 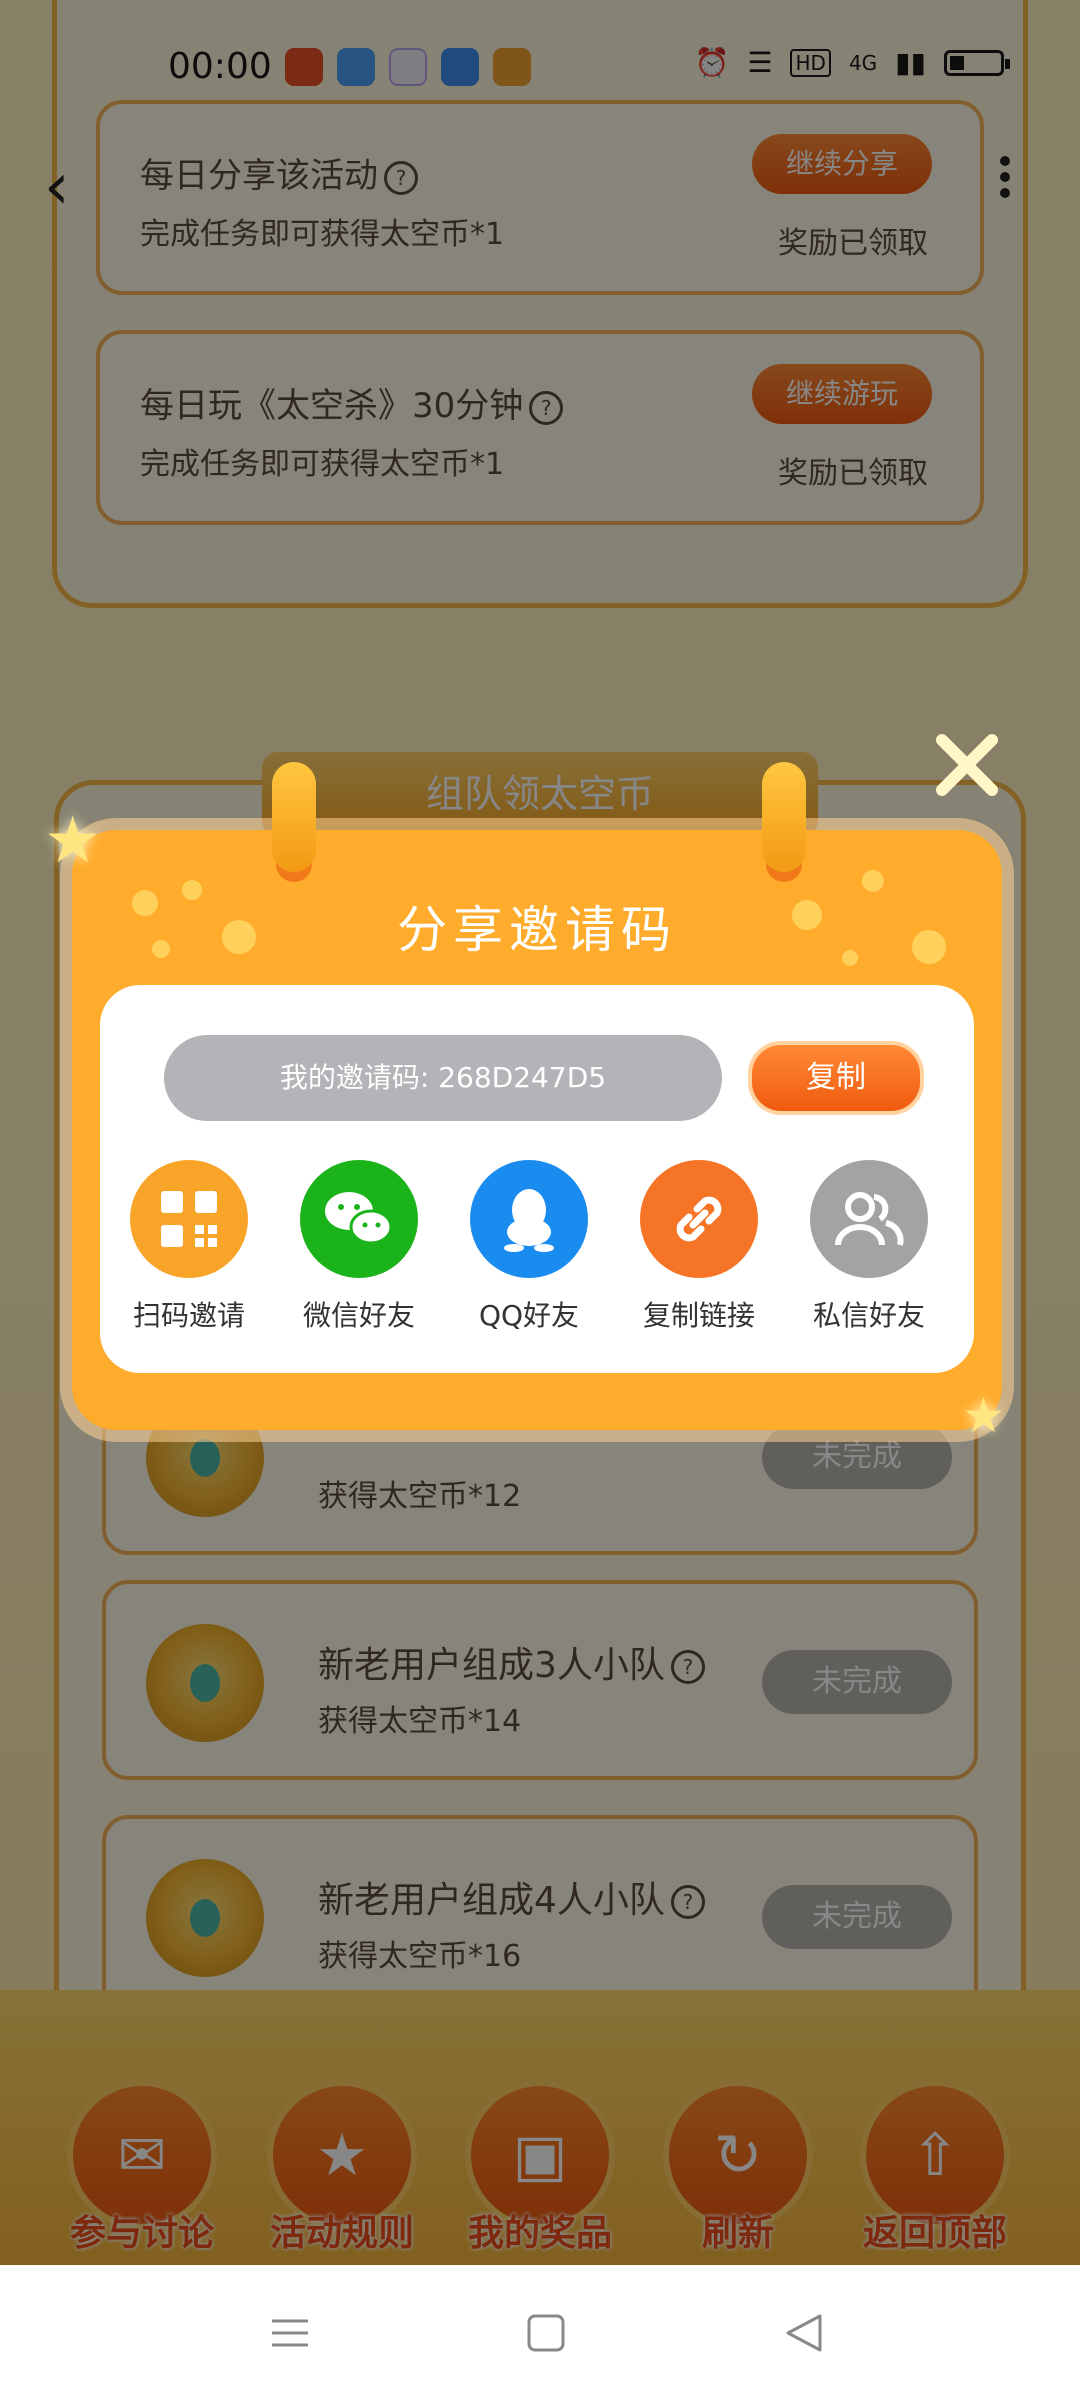 I want to click on close-icon, so click(x=967, y=765).